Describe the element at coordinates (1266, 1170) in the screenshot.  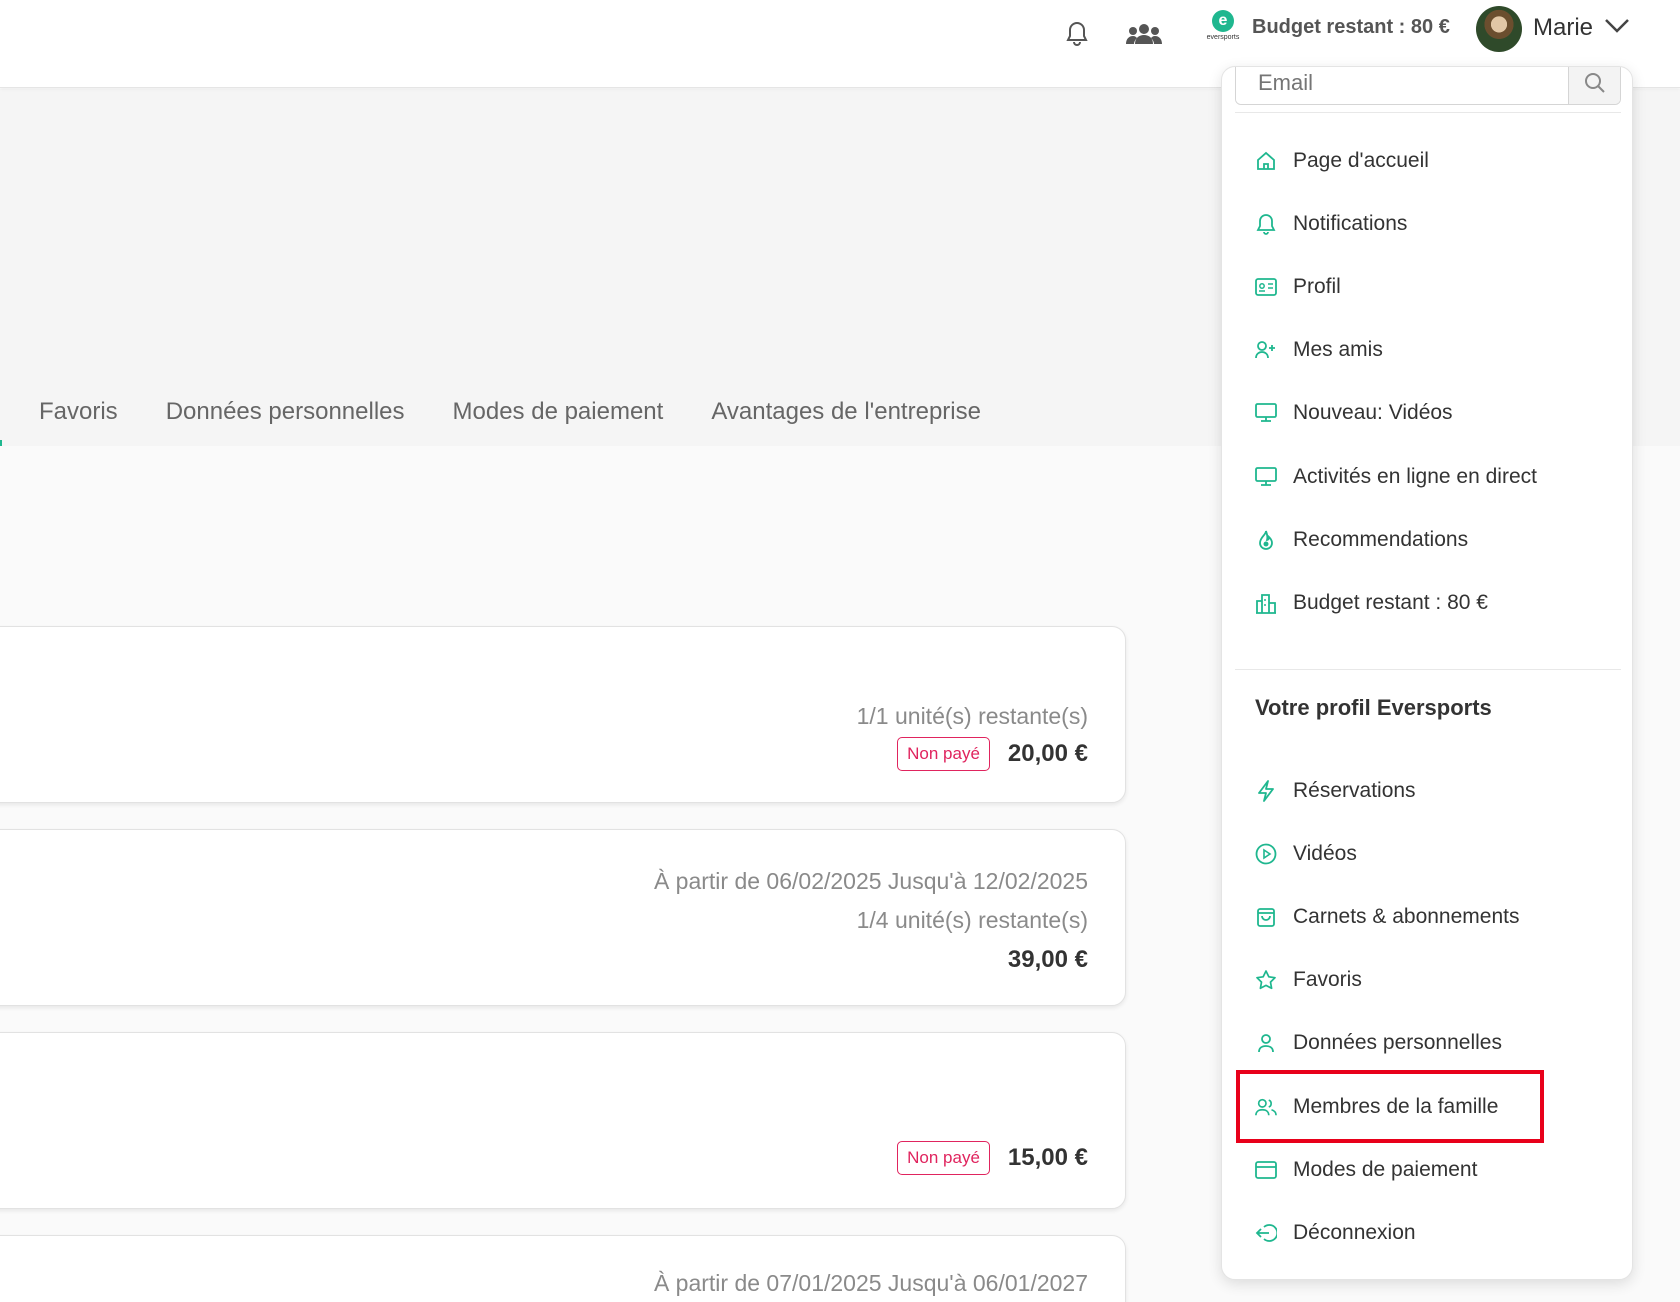
I see `credit-card-icon` at that location.